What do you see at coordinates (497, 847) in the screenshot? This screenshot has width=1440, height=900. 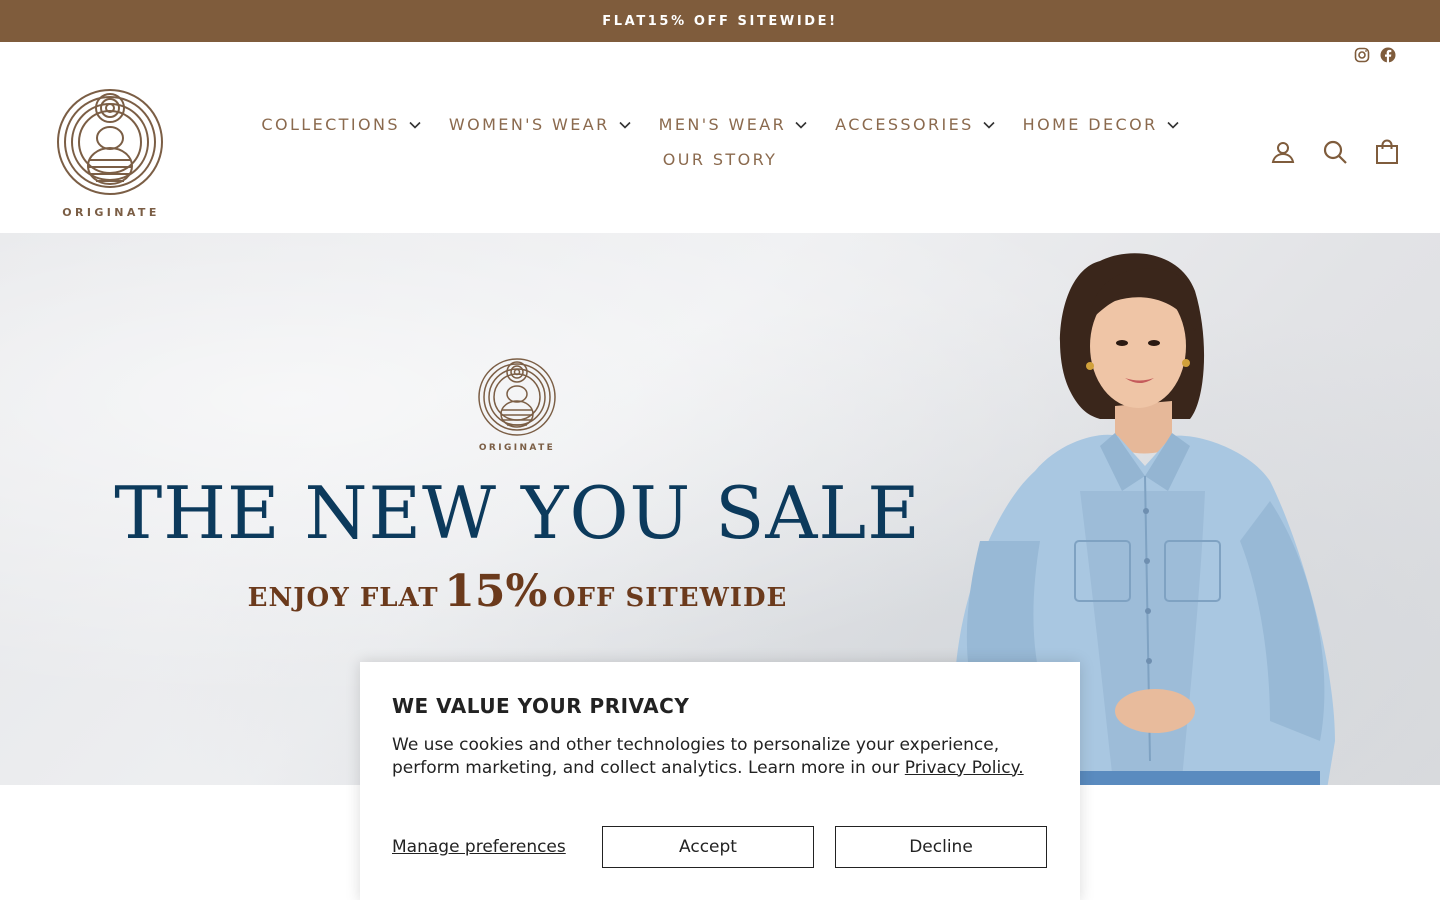 I see `manage-preferences-link: Manage preferences` at bounding box center [497, 847].